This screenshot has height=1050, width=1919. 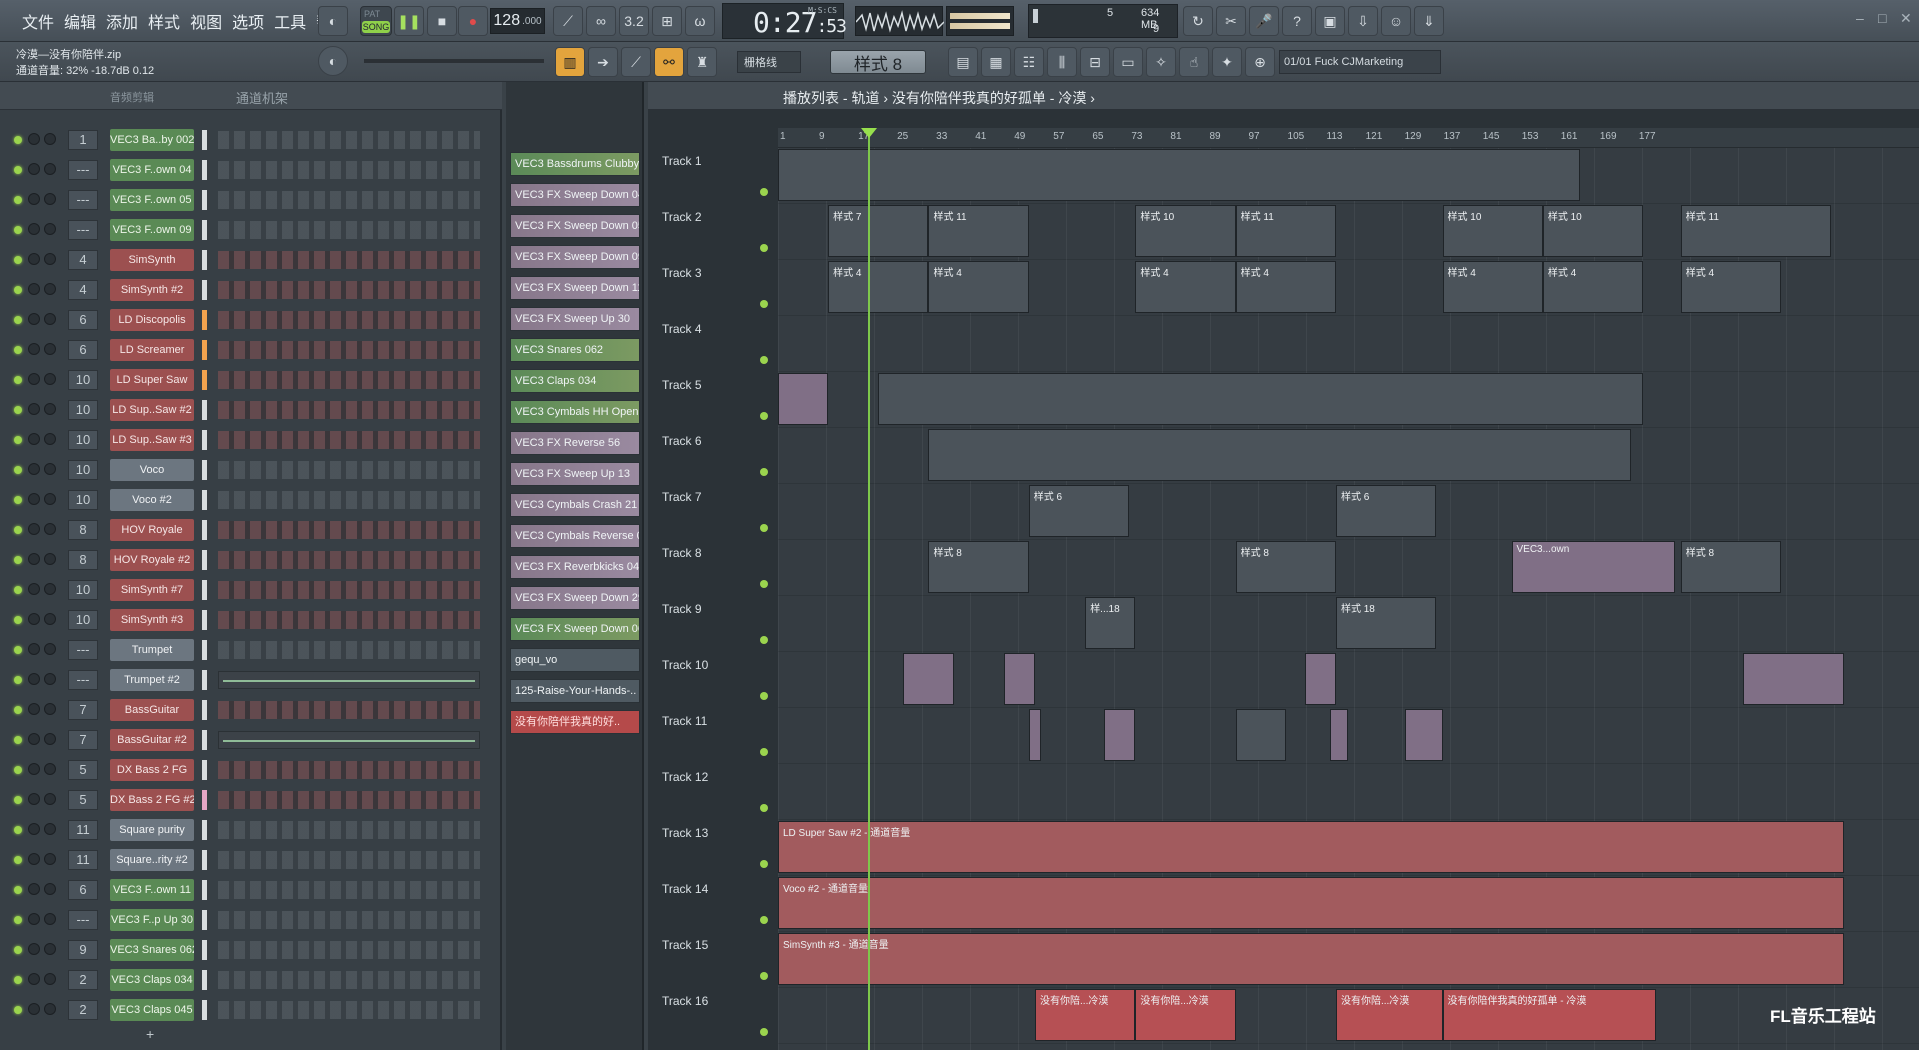 I want to click on wait-input-icon: ω, so click(x=700, y=21).